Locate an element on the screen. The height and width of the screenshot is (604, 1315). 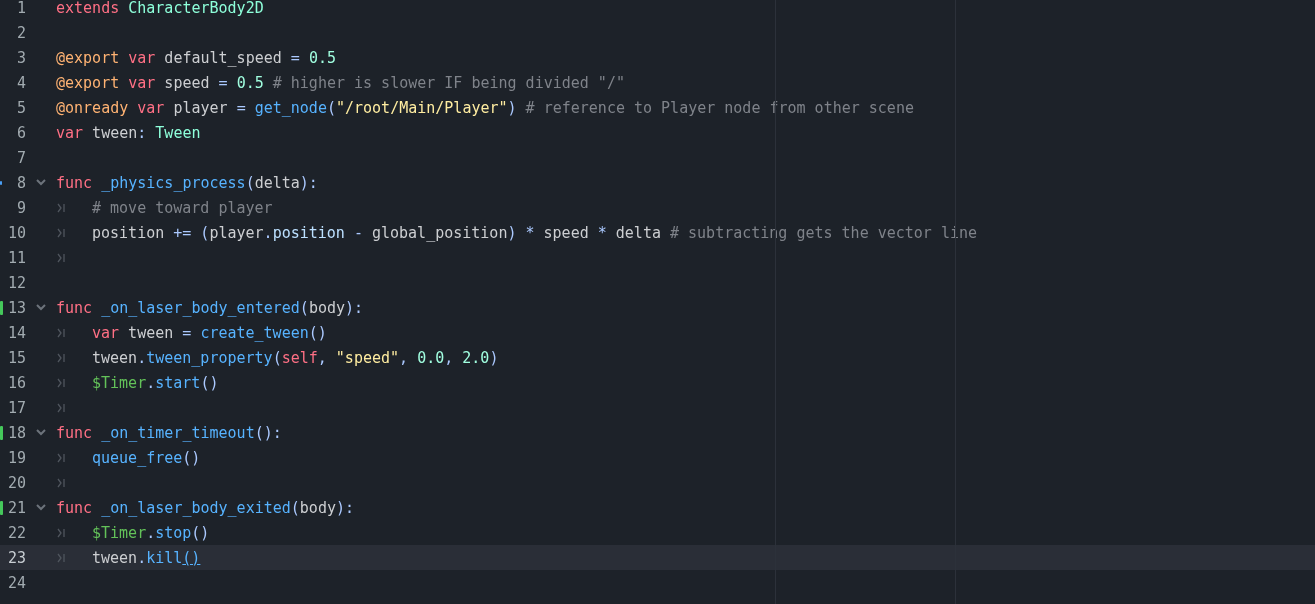
line-number: 16 is located at coordinates (16, 382).